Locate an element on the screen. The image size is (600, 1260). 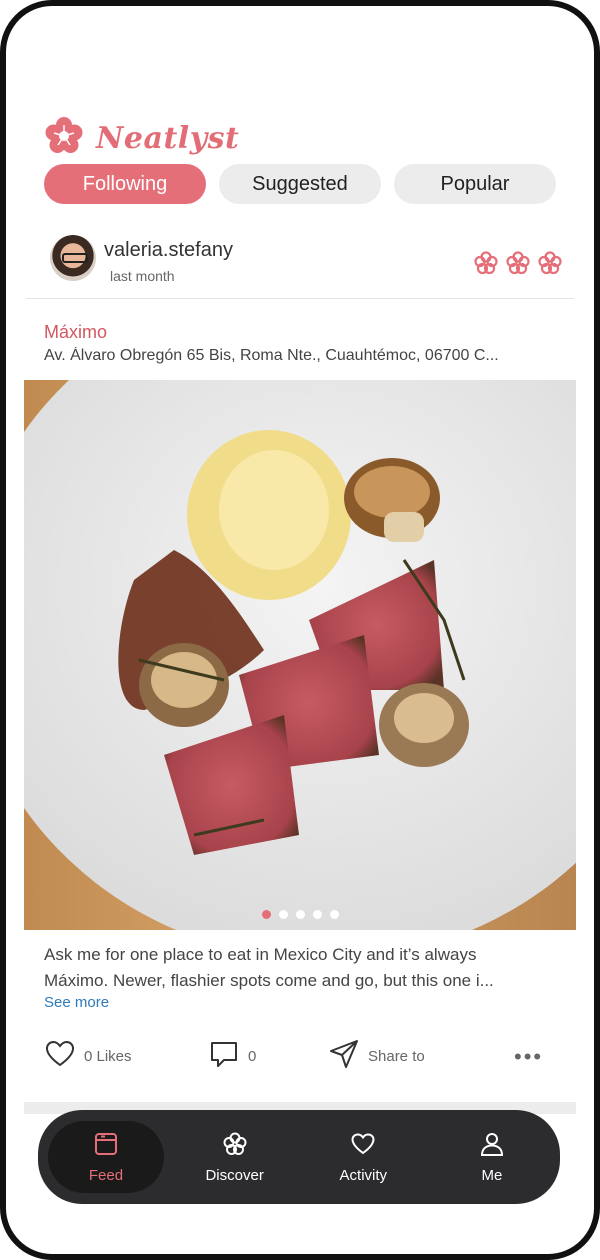
feed-tabs: Following Suggested Popular is located at coordinates (300, 184).